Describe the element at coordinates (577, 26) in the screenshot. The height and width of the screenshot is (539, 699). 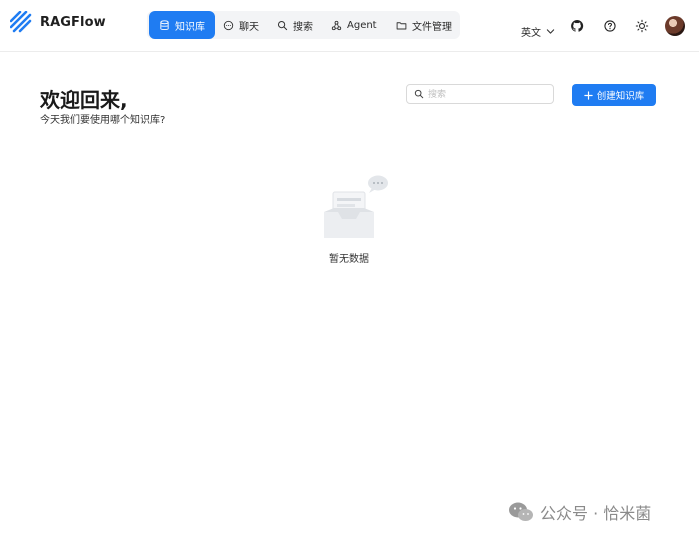
I see `github-icon` at that location.